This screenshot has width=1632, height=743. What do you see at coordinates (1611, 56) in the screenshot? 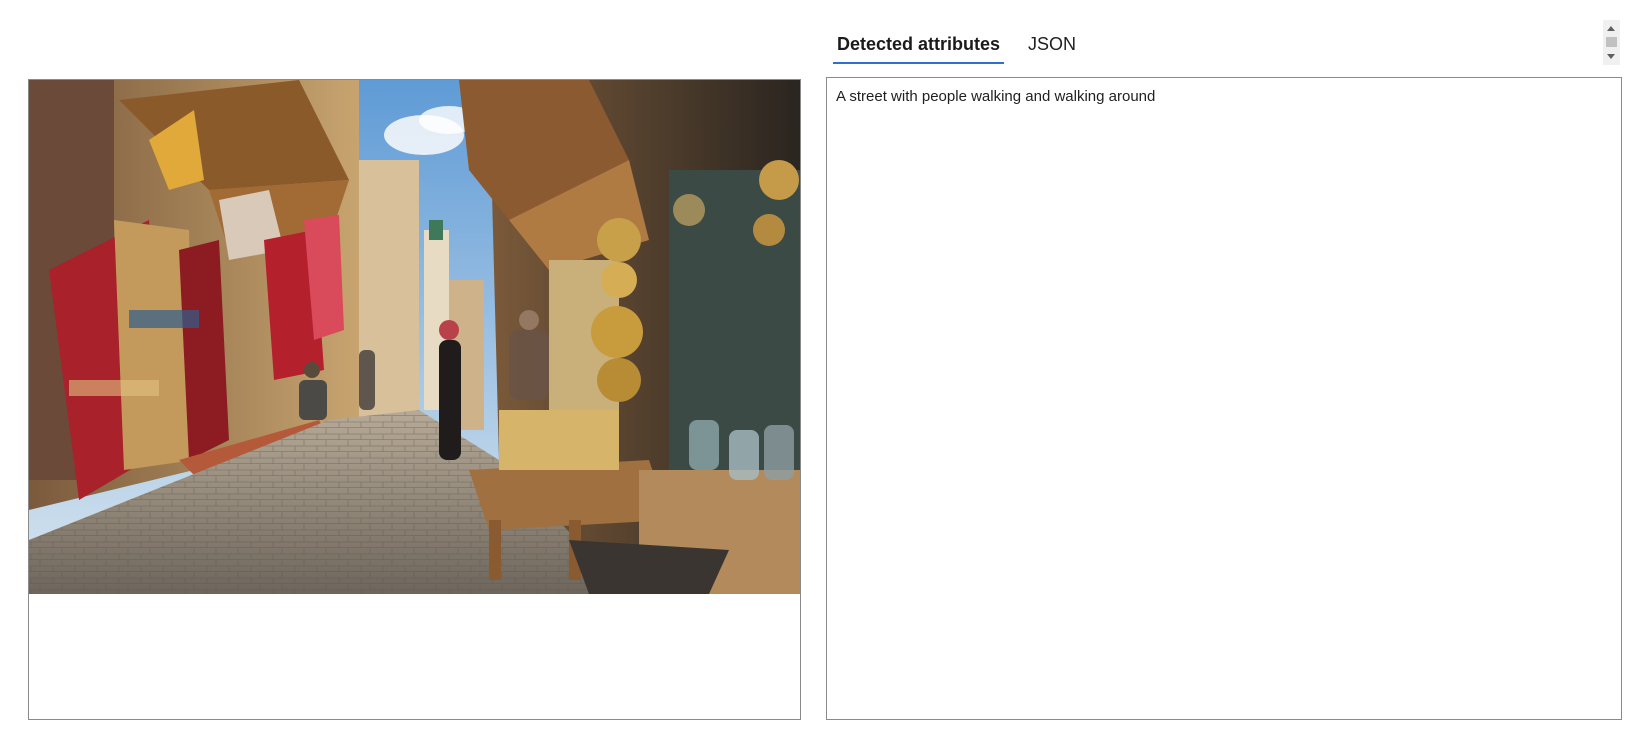
I see `scroll-down-arrow-icon` at bounding box center [1611, 56].